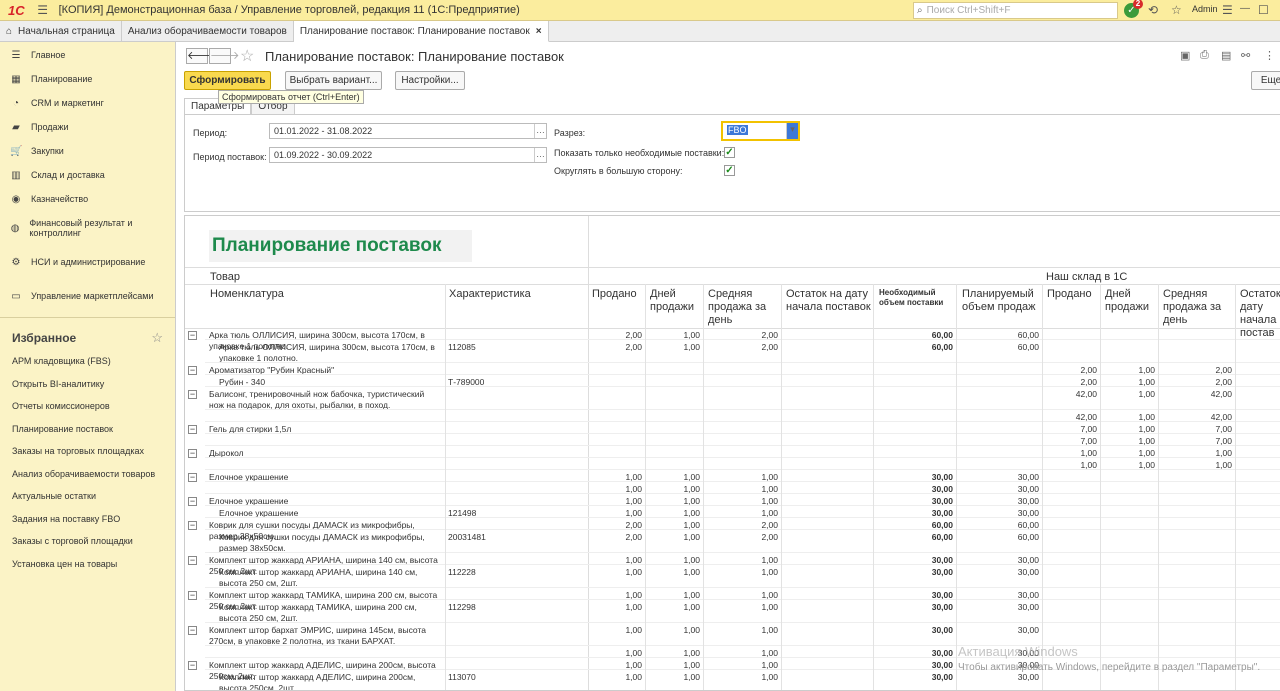  Describe the element at coordinates (87, 541) in the screenshot. I see `favorite-item: Заказы с торговой площадки` at that location.